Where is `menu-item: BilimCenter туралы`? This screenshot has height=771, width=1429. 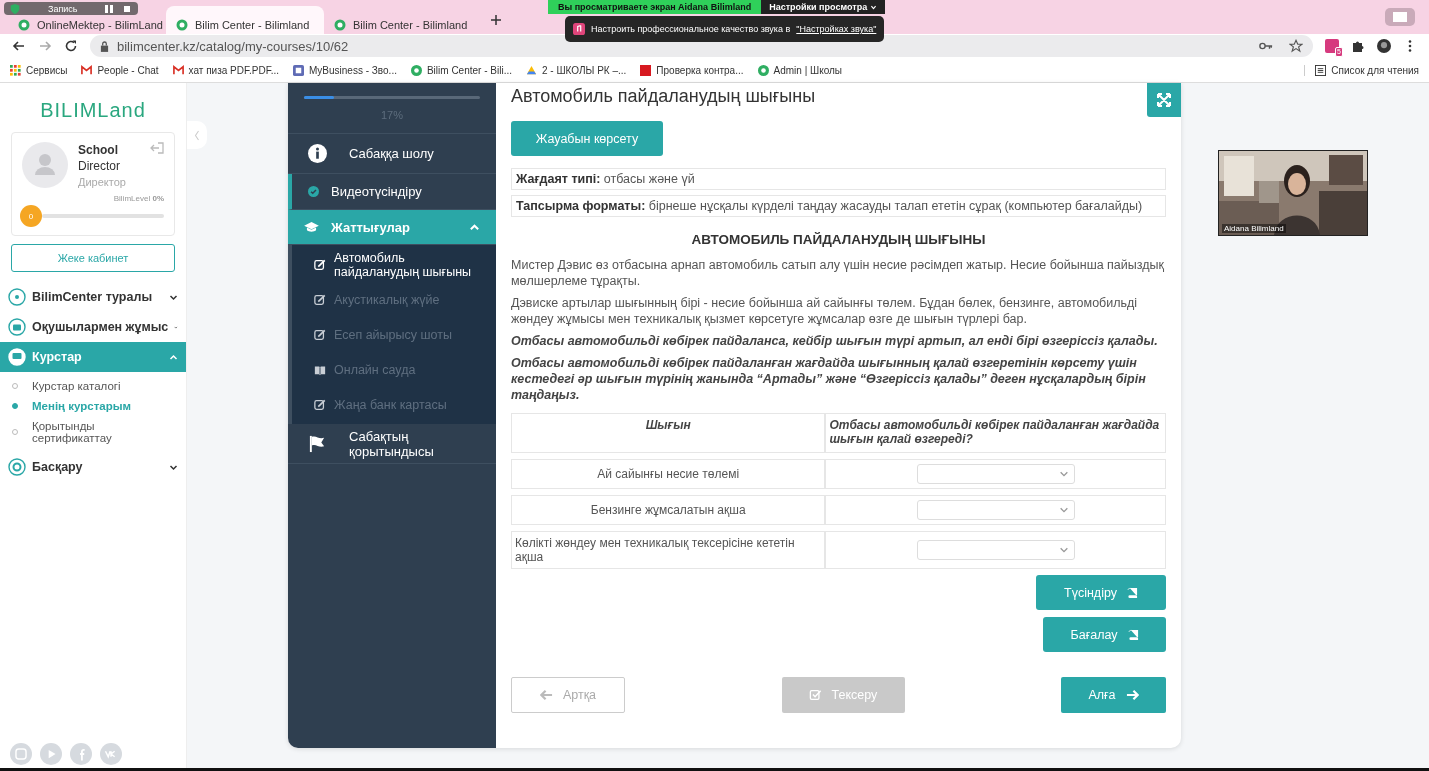
menu-item: BilimCenter туралы is located at coordinates (93, 297).